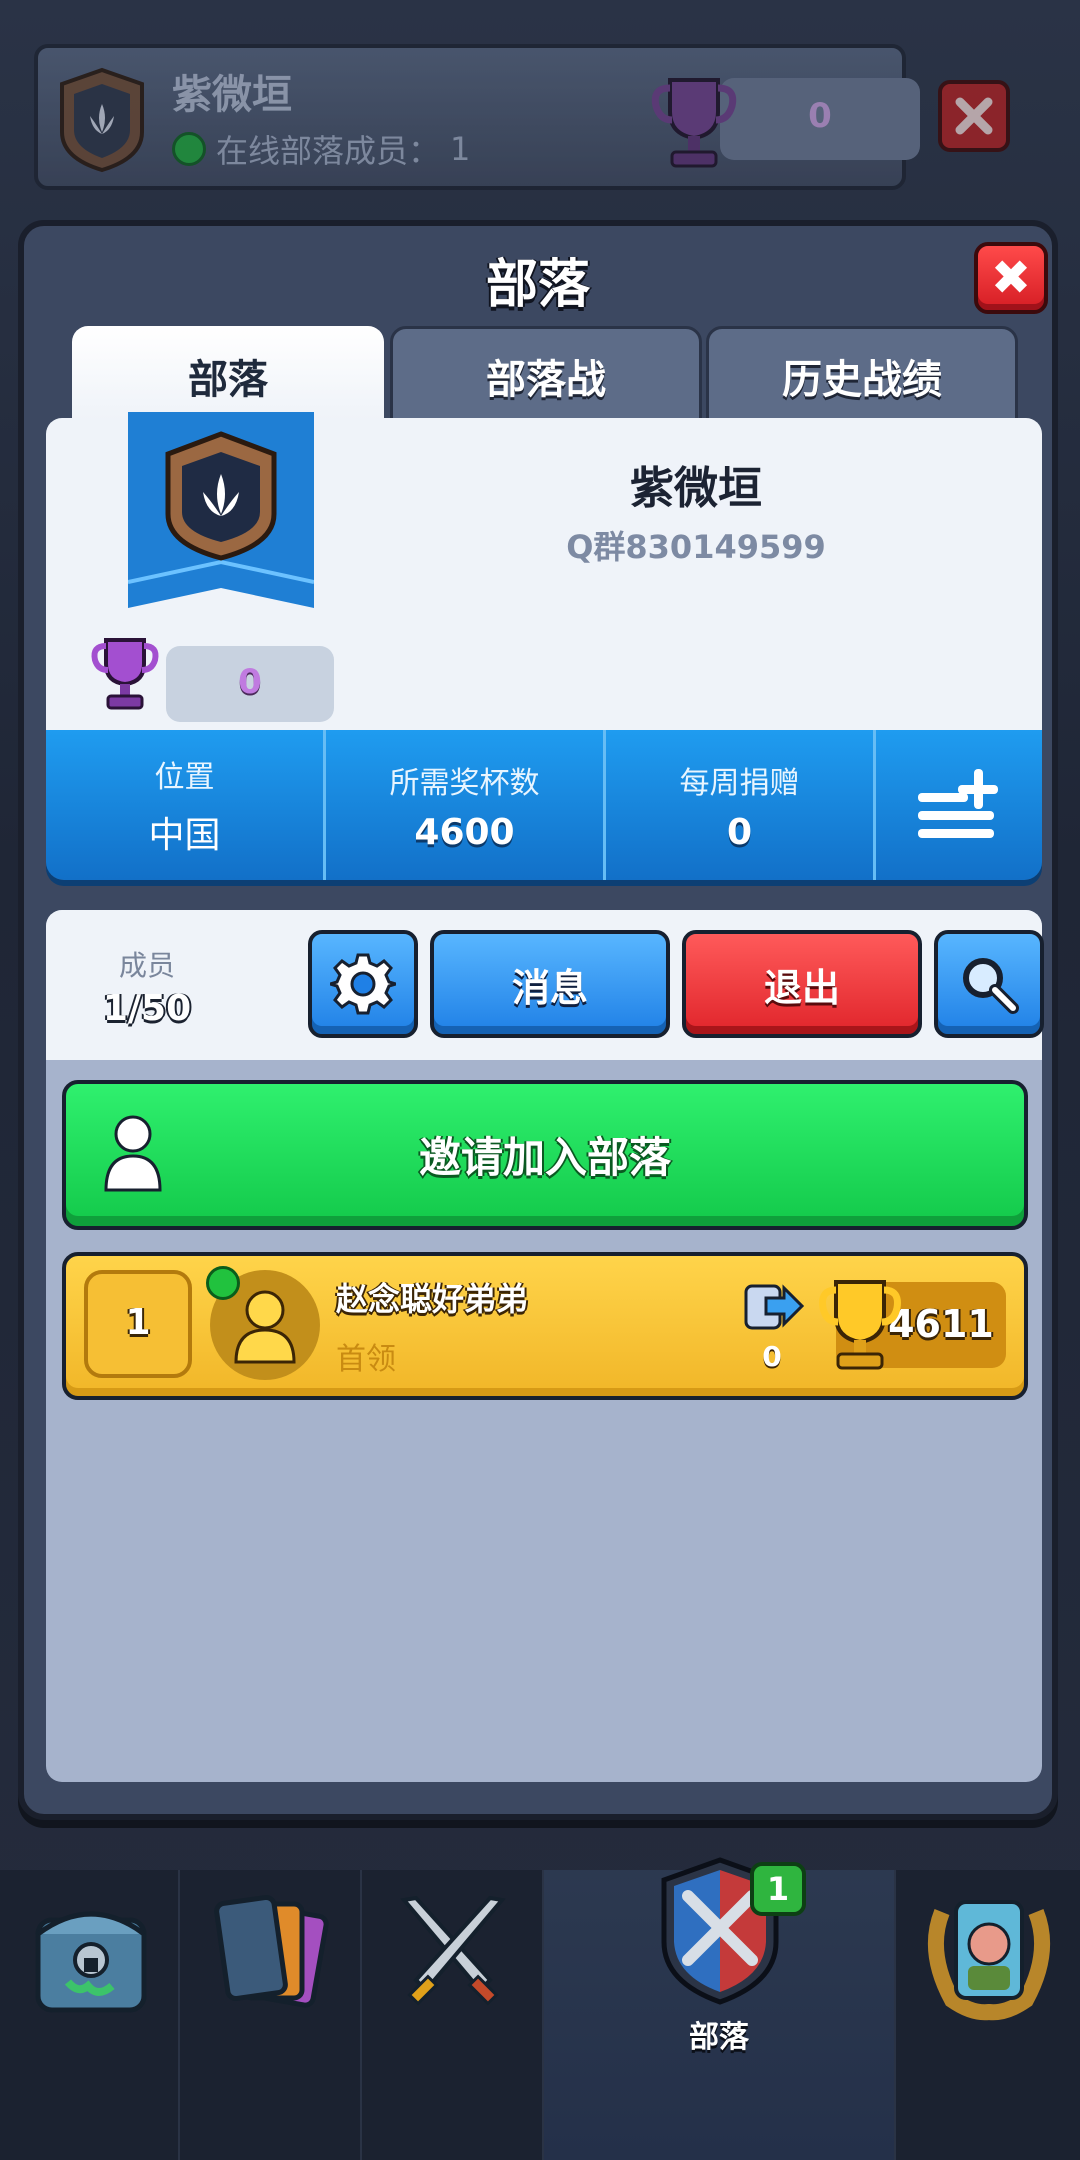  I want to click on clan-info-card: 0 紫微垣 Q群830149599, so click(544, 571).